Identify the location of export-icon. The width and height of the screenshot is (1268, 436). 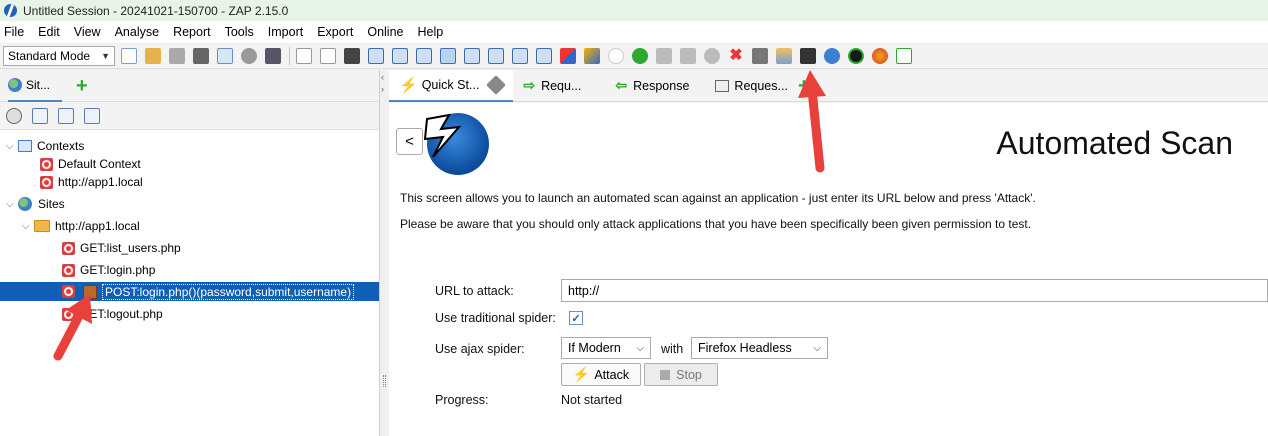
(273, 56).